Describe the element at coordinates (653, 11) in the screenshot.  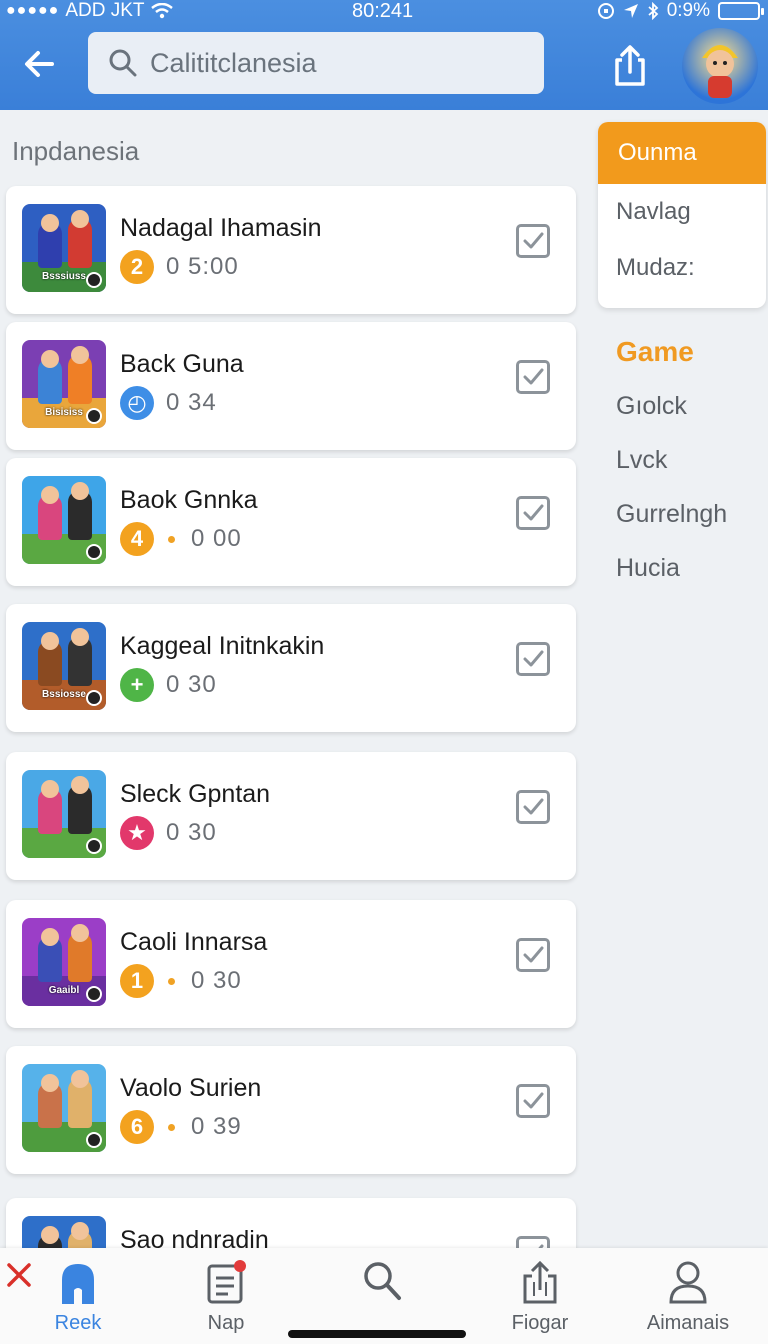
I see `bluetooth-icon` at that location.